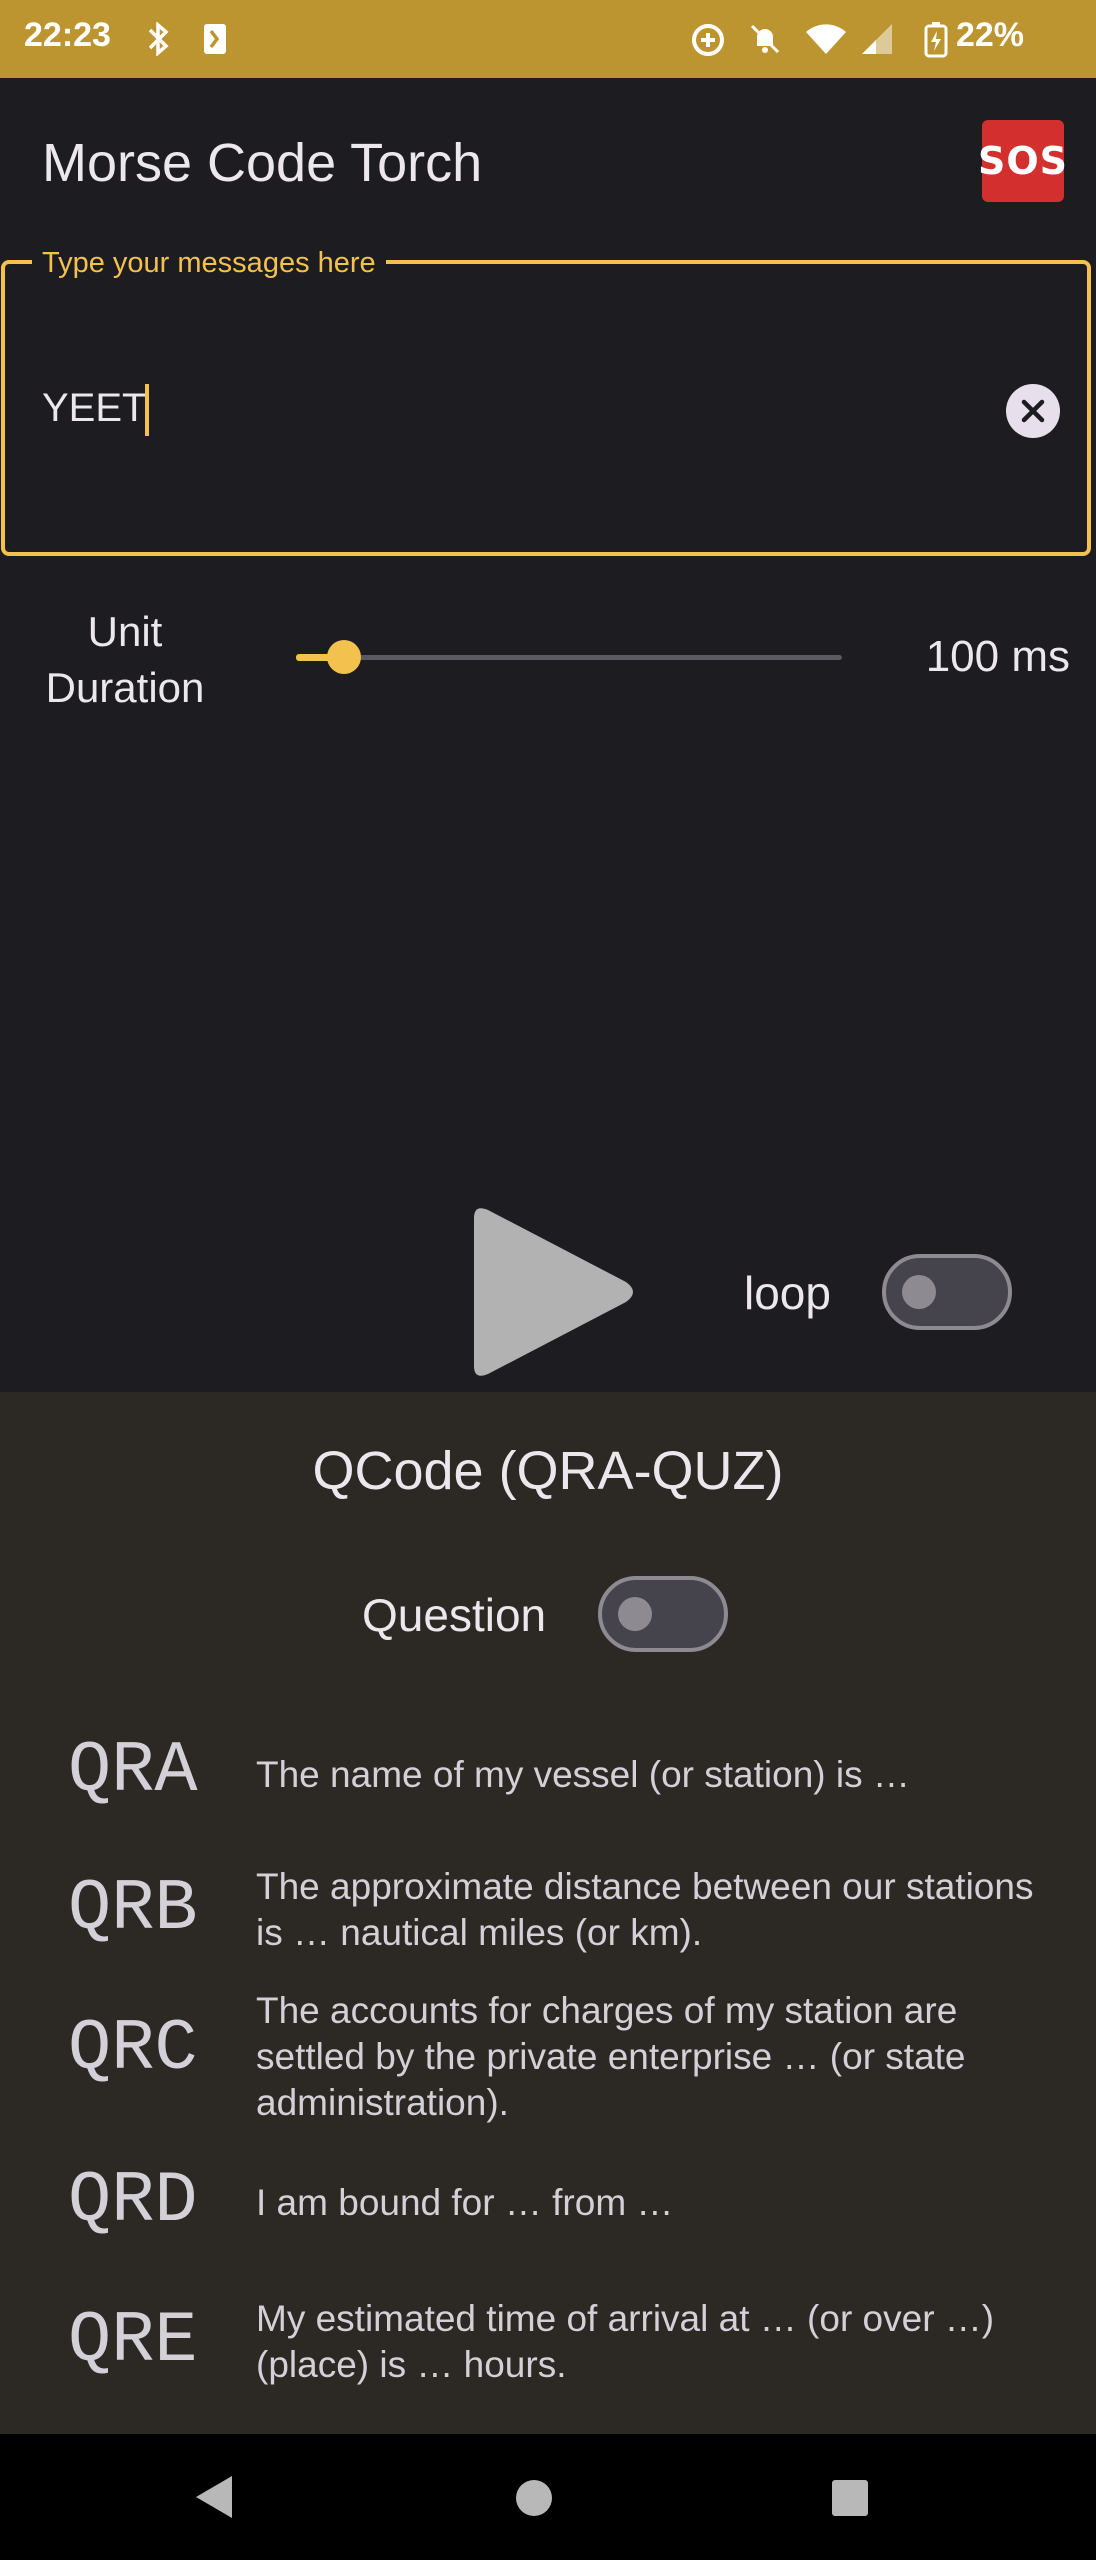 Image resolution: width=1096 pixels, height=2560 pixels. Describe the element at coordinates (919, 1292) in the screenshot. I see `loop-toggle-knob` at that location.